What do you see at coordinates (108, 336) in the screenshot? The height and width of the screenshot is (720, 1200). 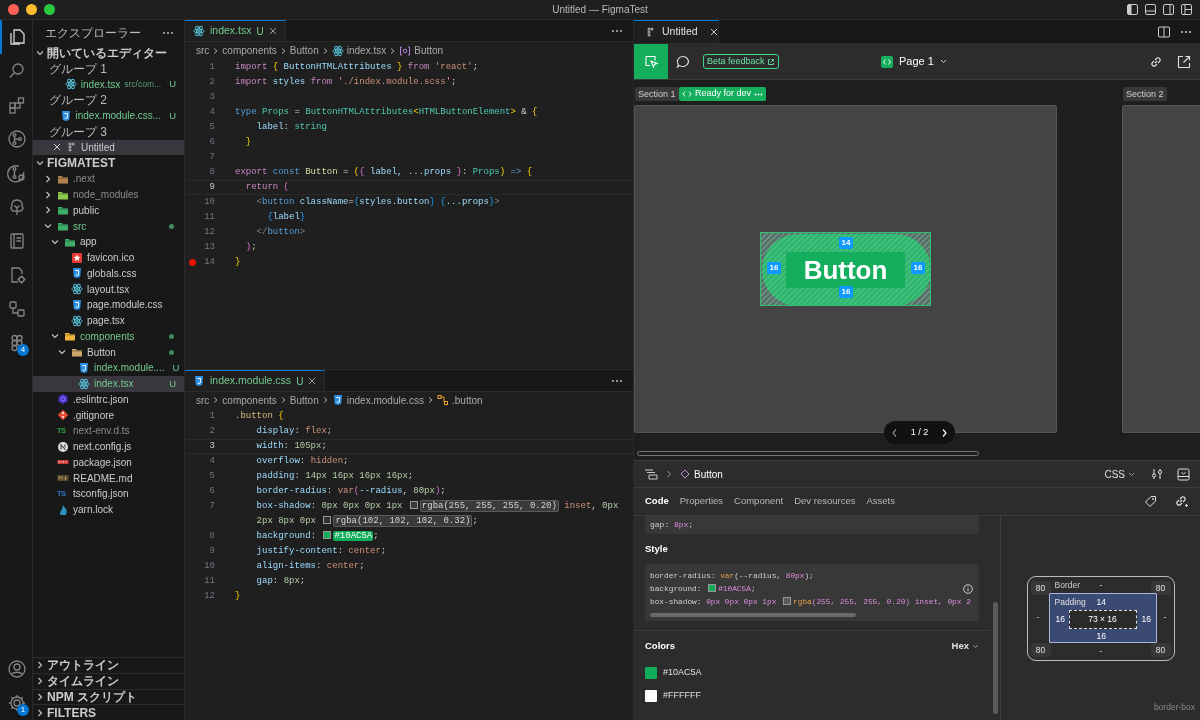 I see `tree-item: components` at bounding box center [108, 336].